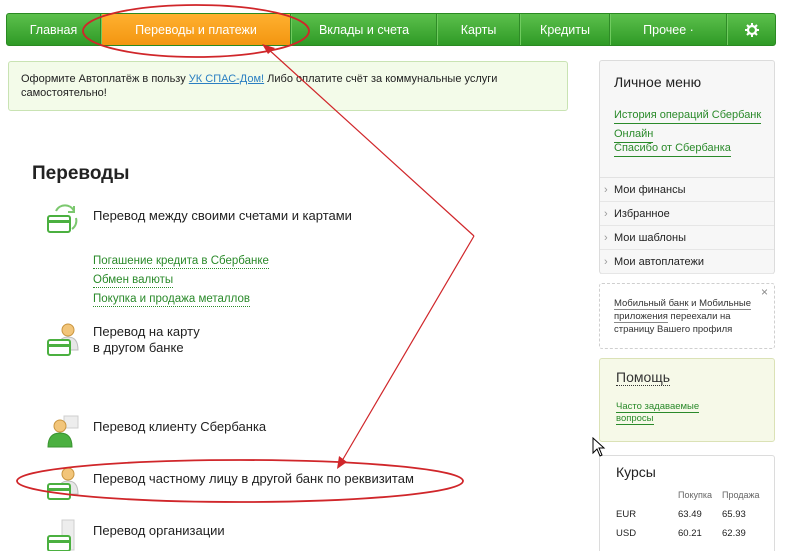  Describe the element at coordinates (764, 292) in the screenshot. I see `close-icon: ×` at that location.